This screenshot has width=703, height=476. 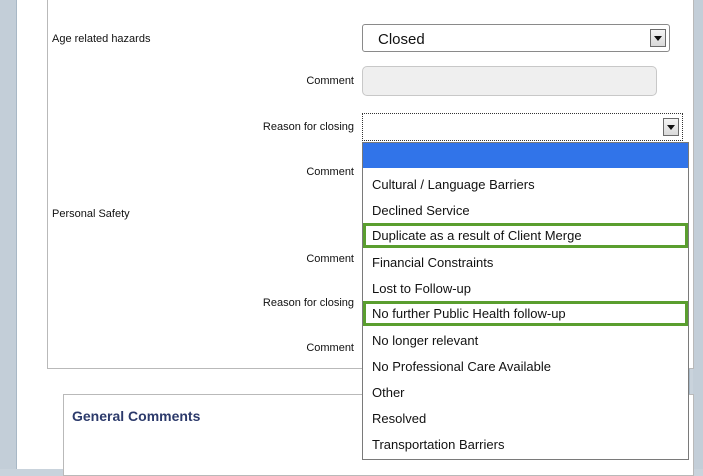 What do you see at coordinates (136, 416) in the screenshot?
I see `general-comments-title: General Comments` at bounding box center [136, 416].